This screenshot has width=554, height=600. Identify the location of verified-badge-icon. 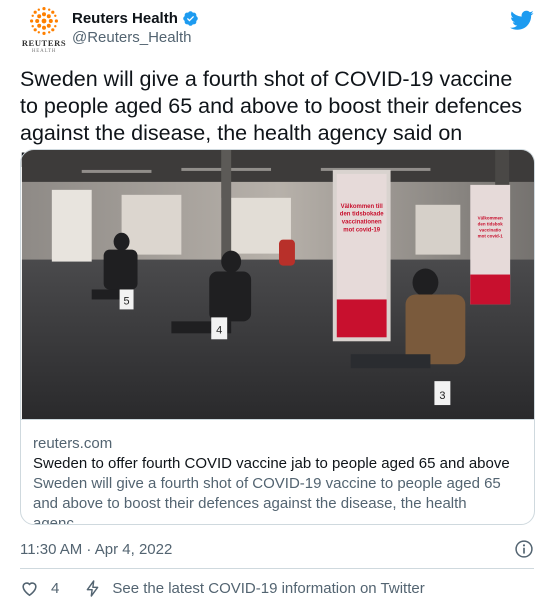
(190, 18).